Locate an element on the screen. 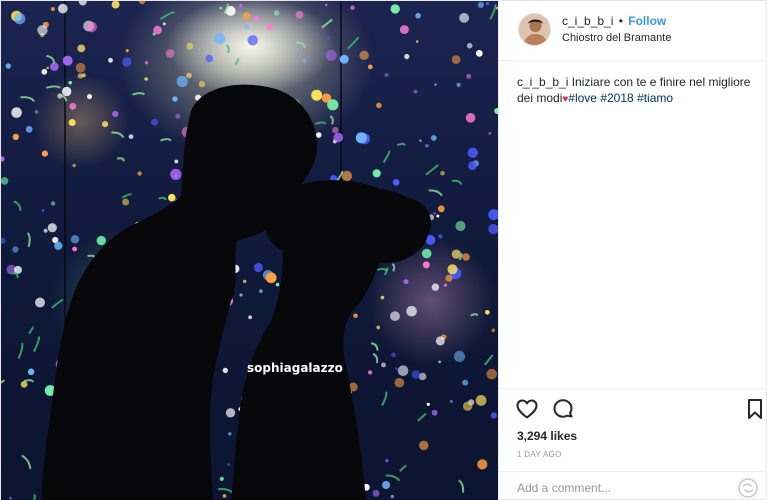 This screenshot has width=767, height=500. likes-count: 3,294 likes is located at coordinates (547, 436).